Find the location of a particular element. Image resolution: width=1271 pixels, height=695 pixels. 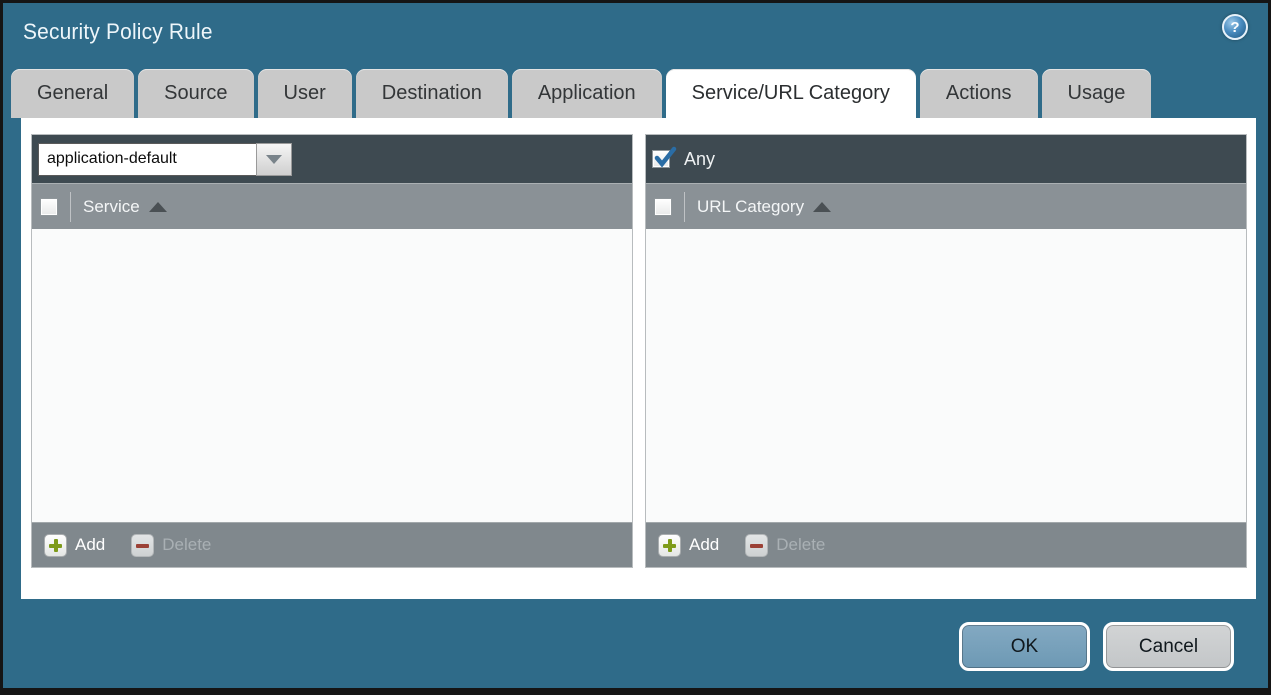

dialog-titlebar: Security Policy Rule ? is located at coordinates (635, 34).